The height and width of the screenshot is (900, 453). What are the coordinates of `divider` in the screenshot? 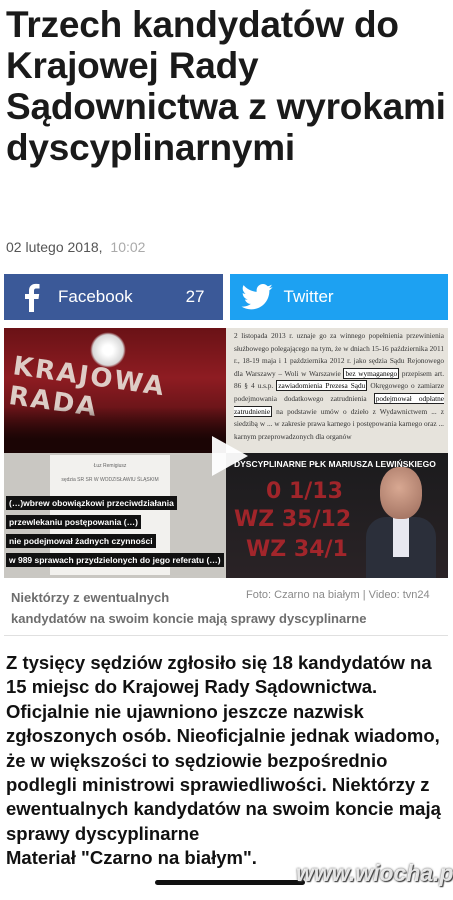 It's located at (226, 635).